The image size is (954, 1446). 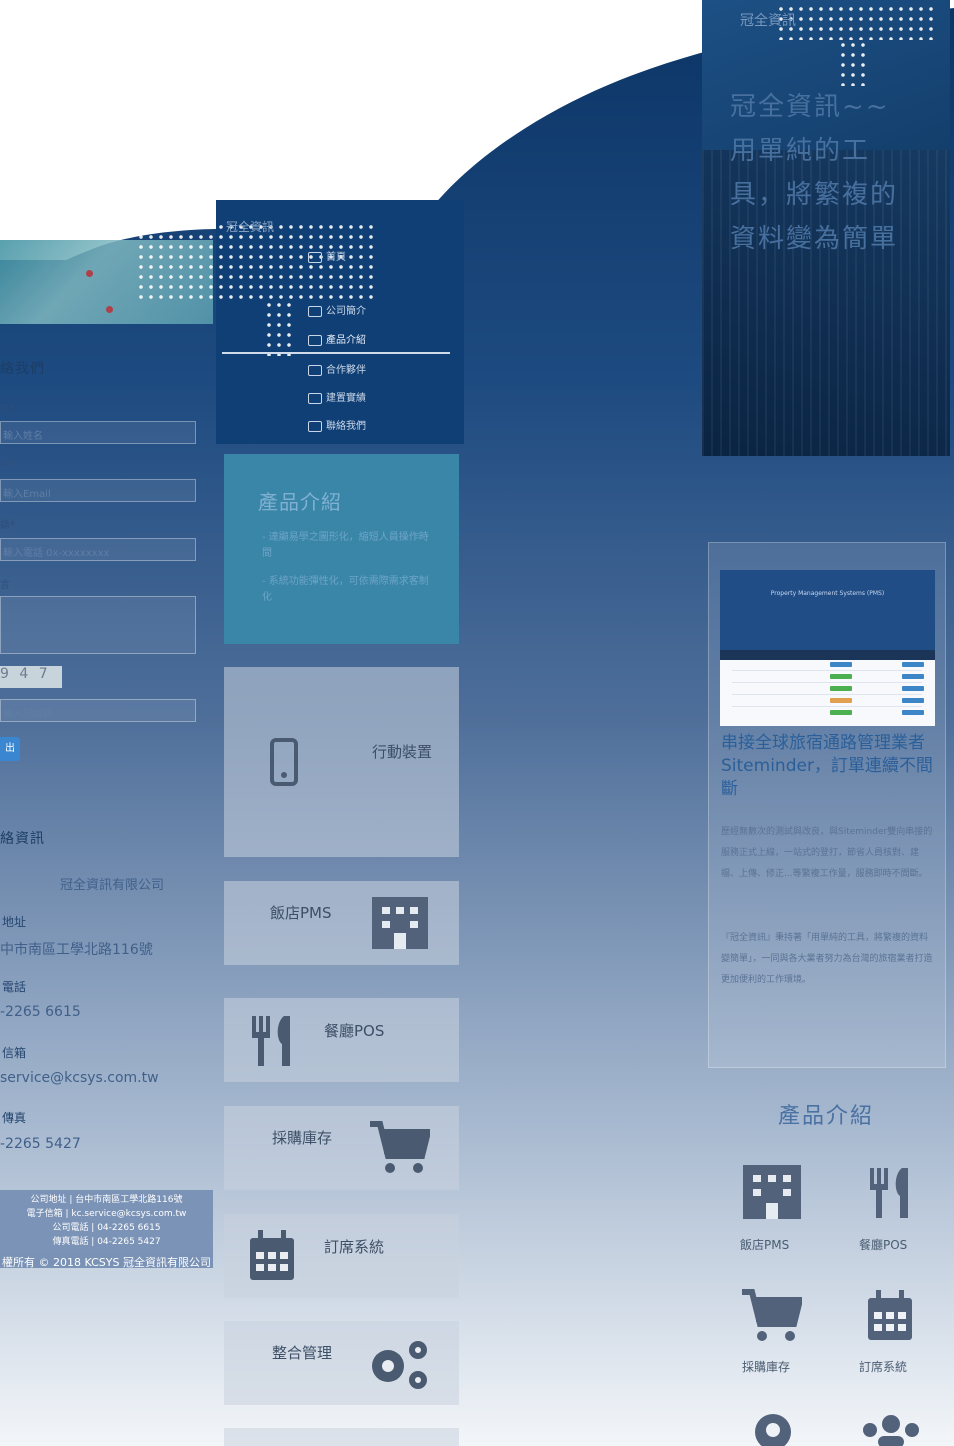 I want to click on menu-active-underline, so click(x=336, y=353).